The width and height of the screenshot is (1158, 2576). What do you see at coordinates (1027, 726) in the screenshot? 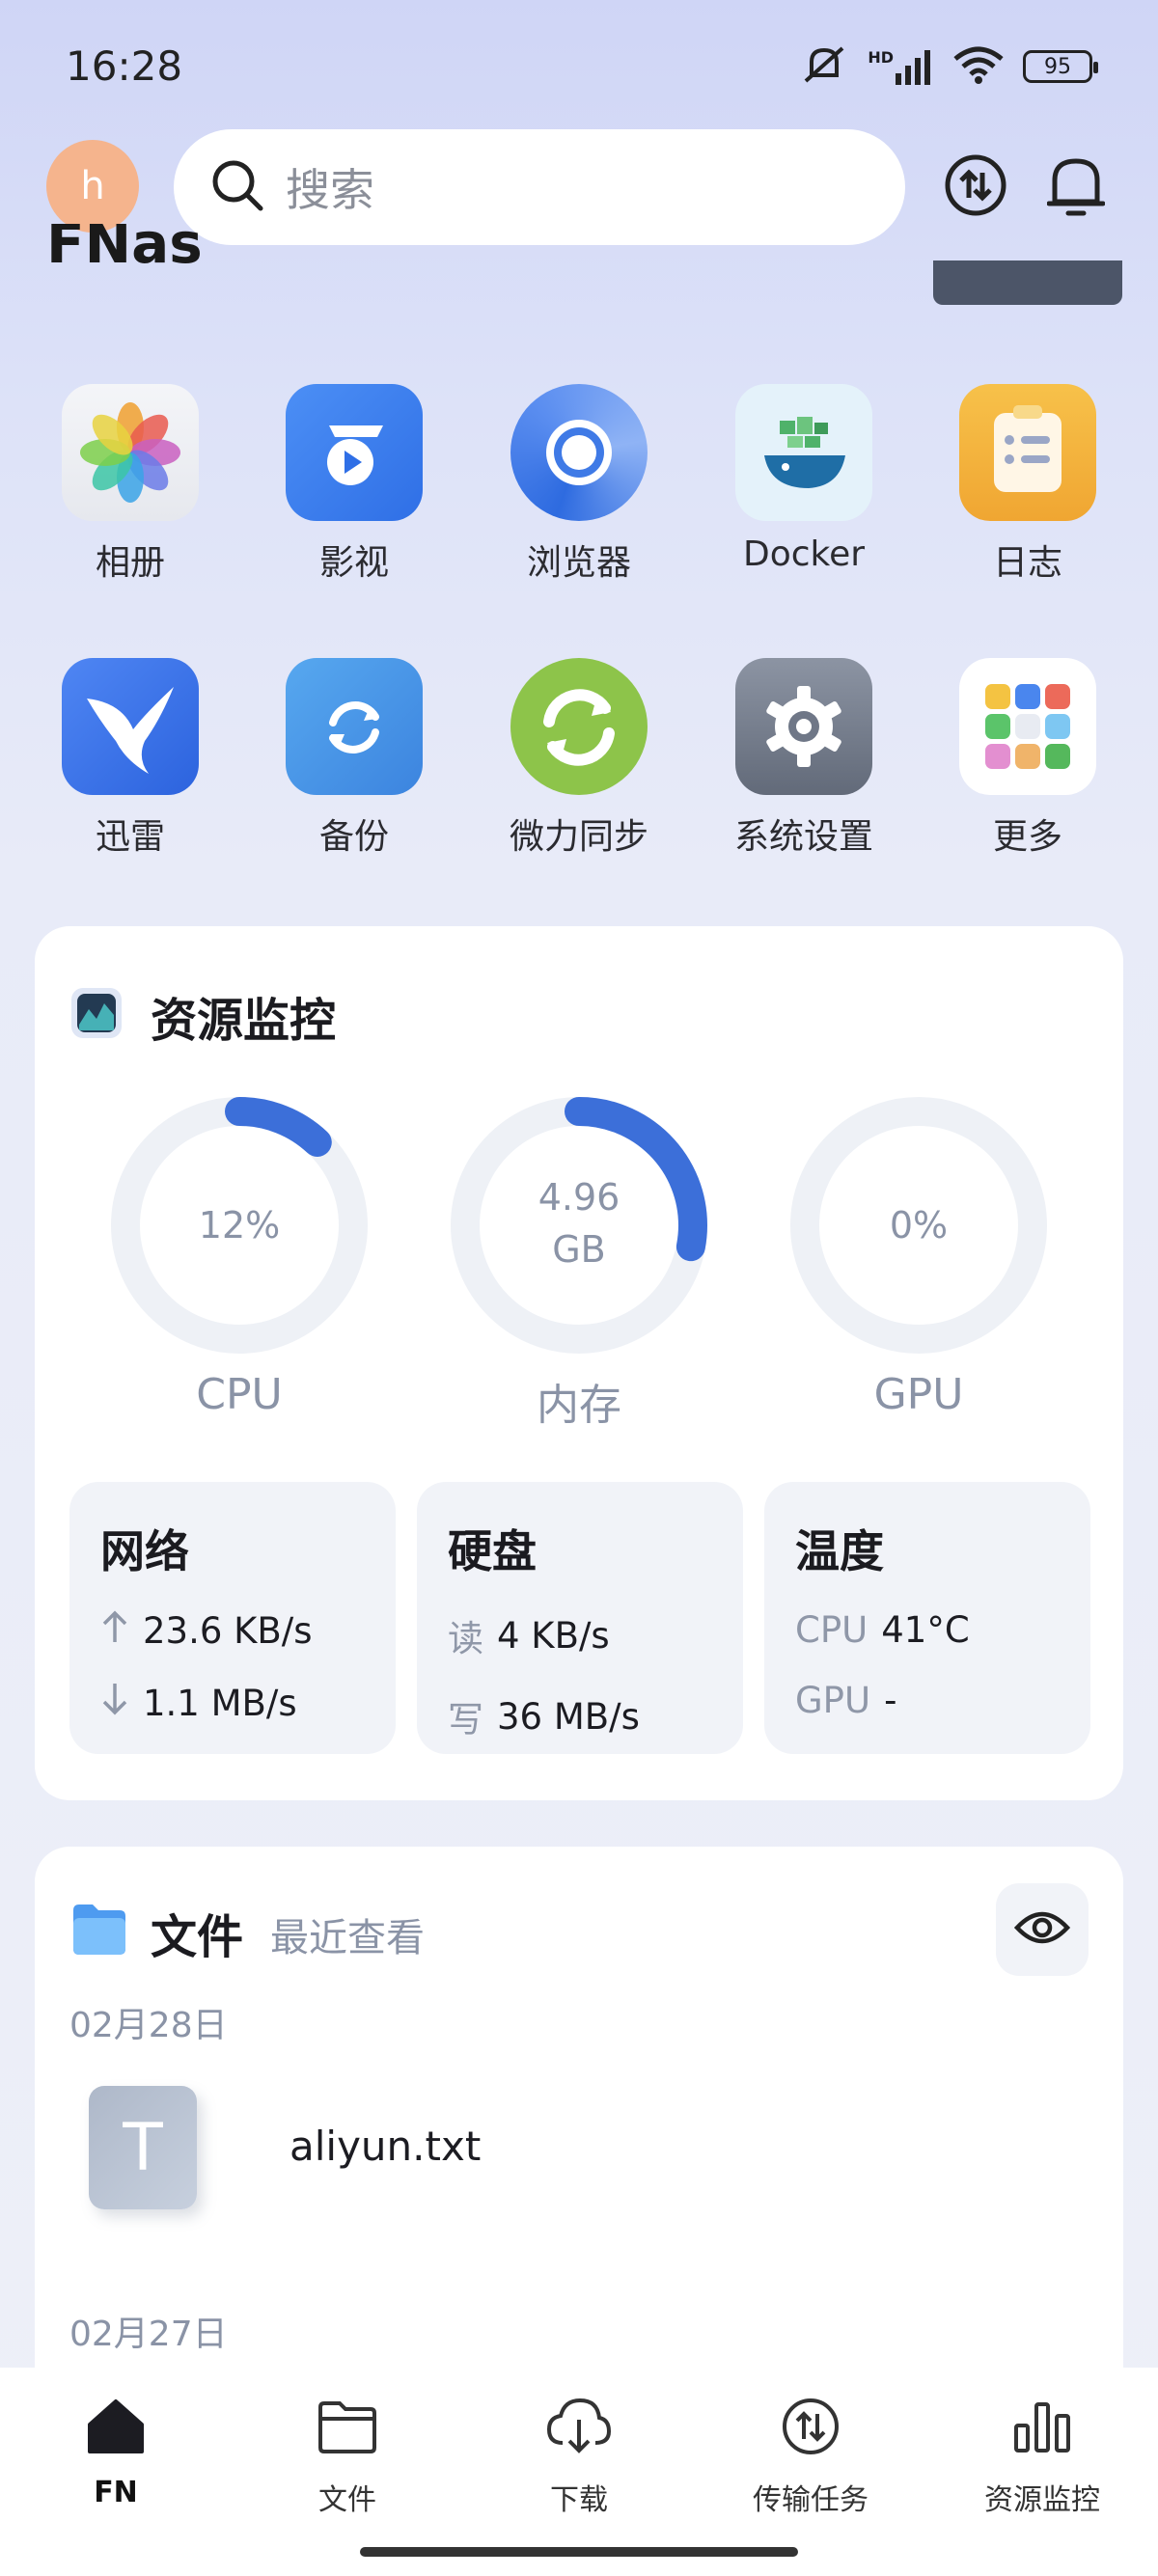
I see `more-icon` at bounding box center [1027, 726].